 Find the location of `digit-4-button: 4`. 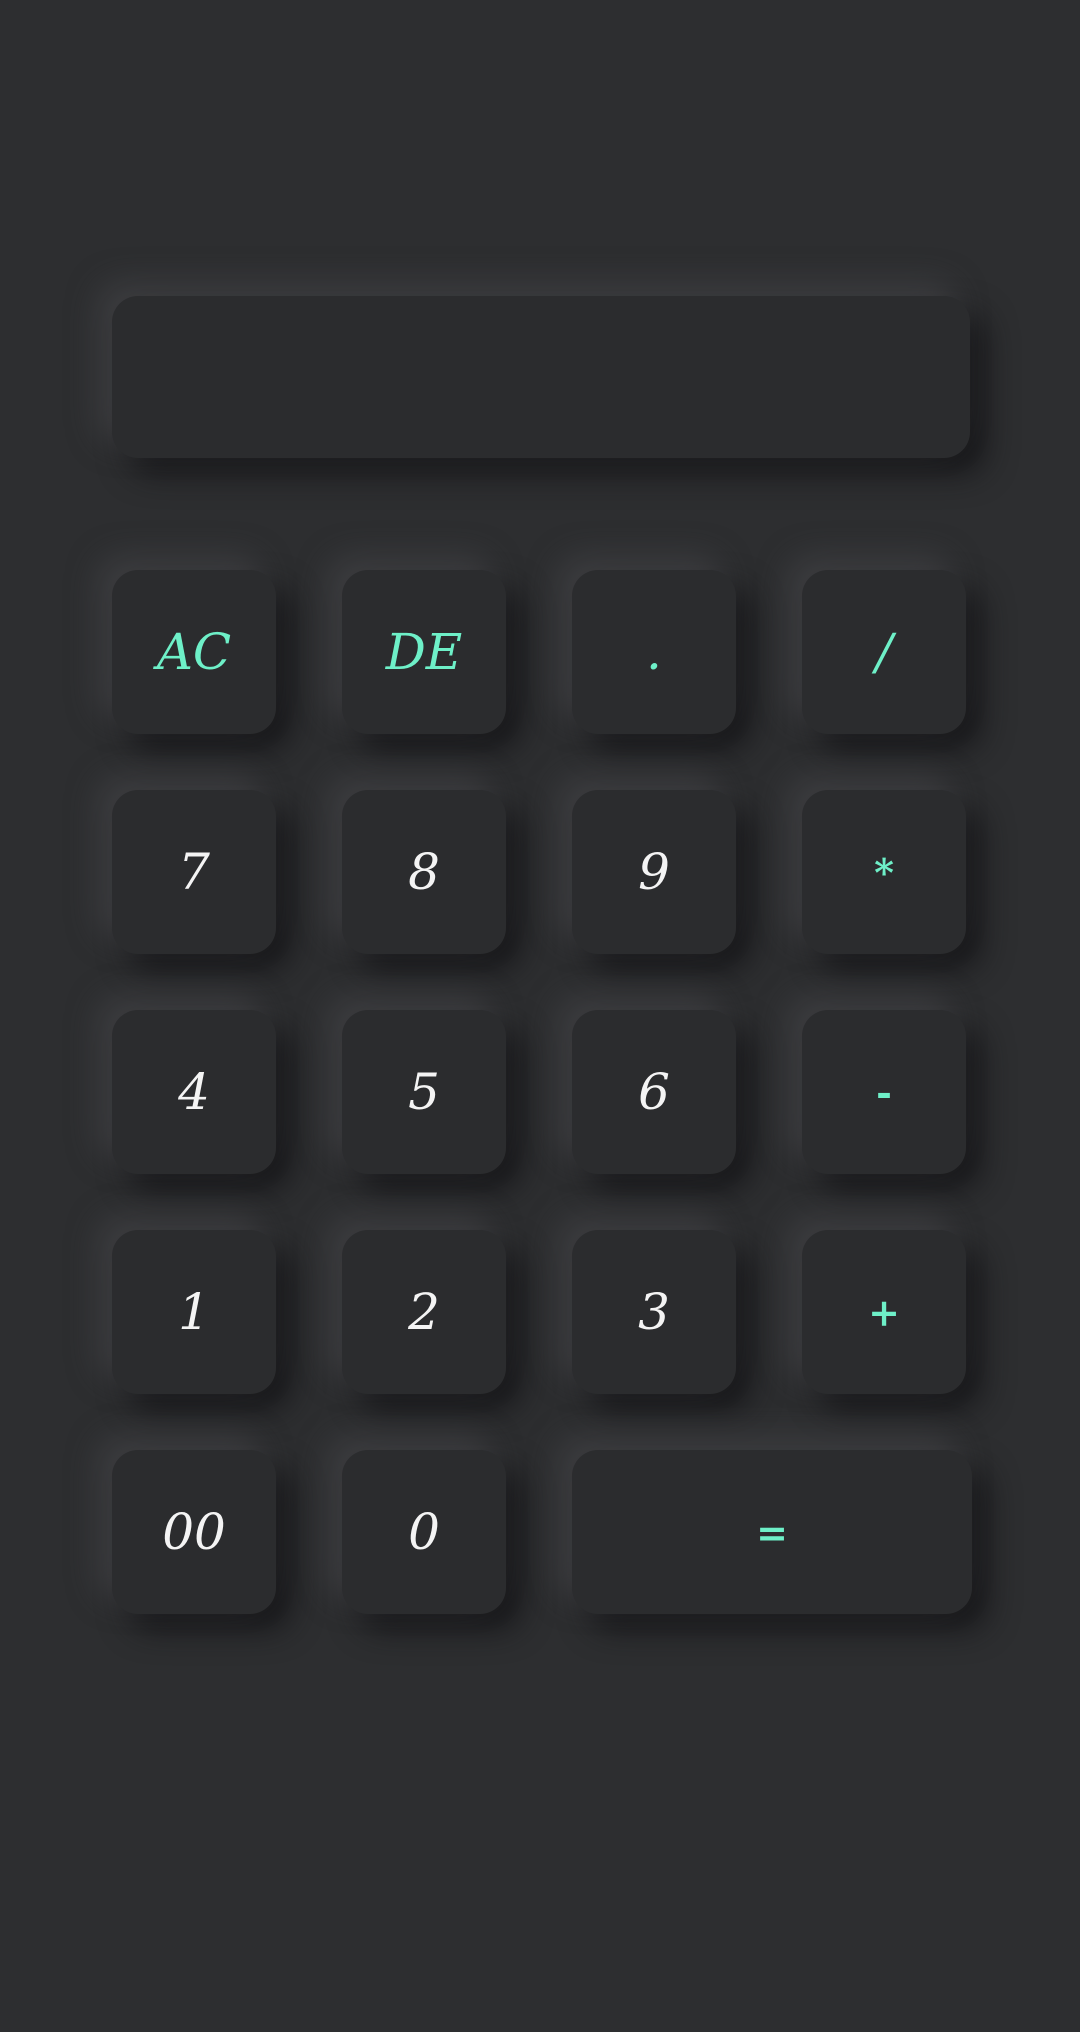

digit-4-button: 4 is located at coordinates (194, 1092).